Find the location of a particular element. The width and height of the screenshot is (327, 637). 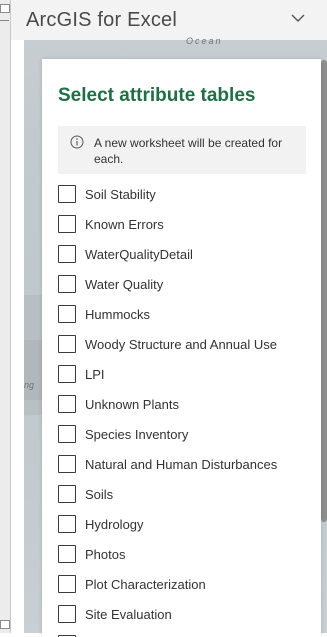

table-label: Site Evaluation is located at coordinates (128, 614).